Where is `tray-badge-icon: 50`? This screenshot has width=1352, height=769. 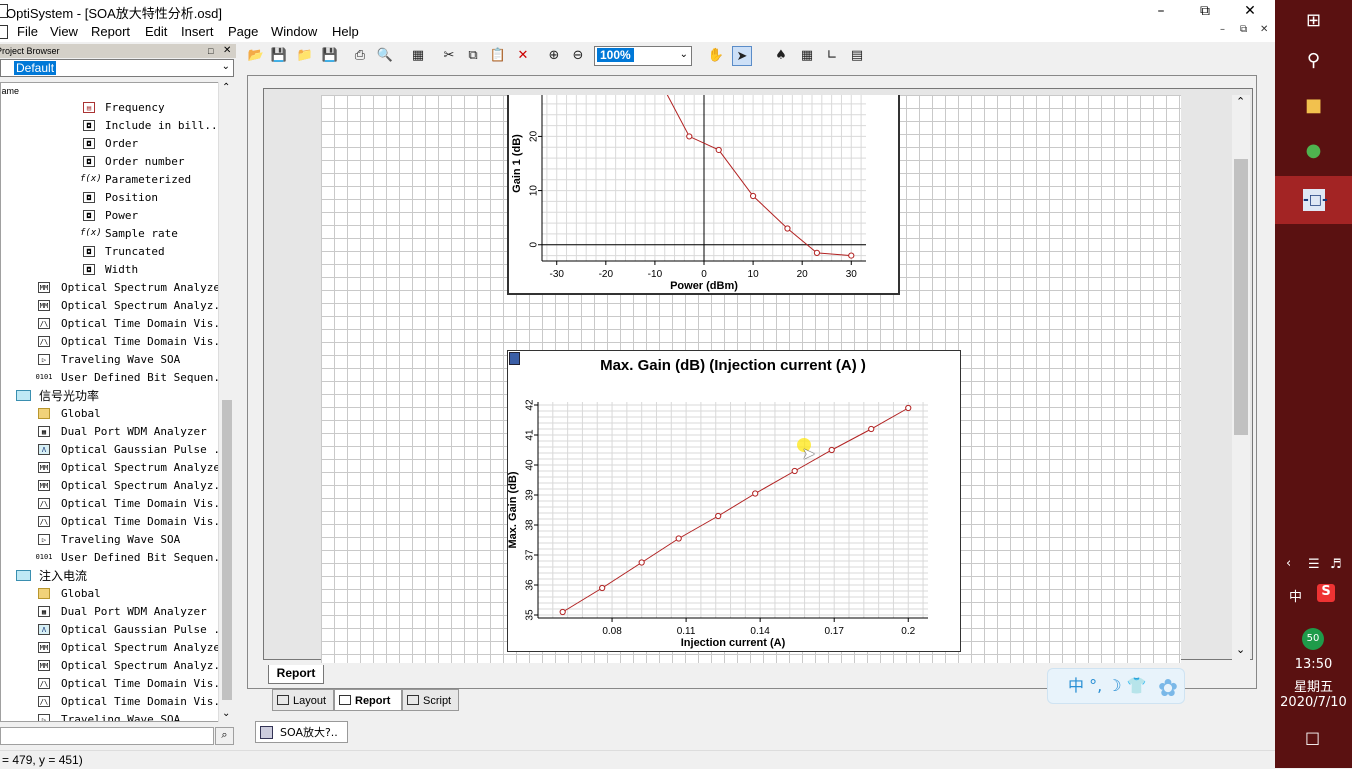
tray-badge-icon: 50 is located at coordinates (1313, 639).